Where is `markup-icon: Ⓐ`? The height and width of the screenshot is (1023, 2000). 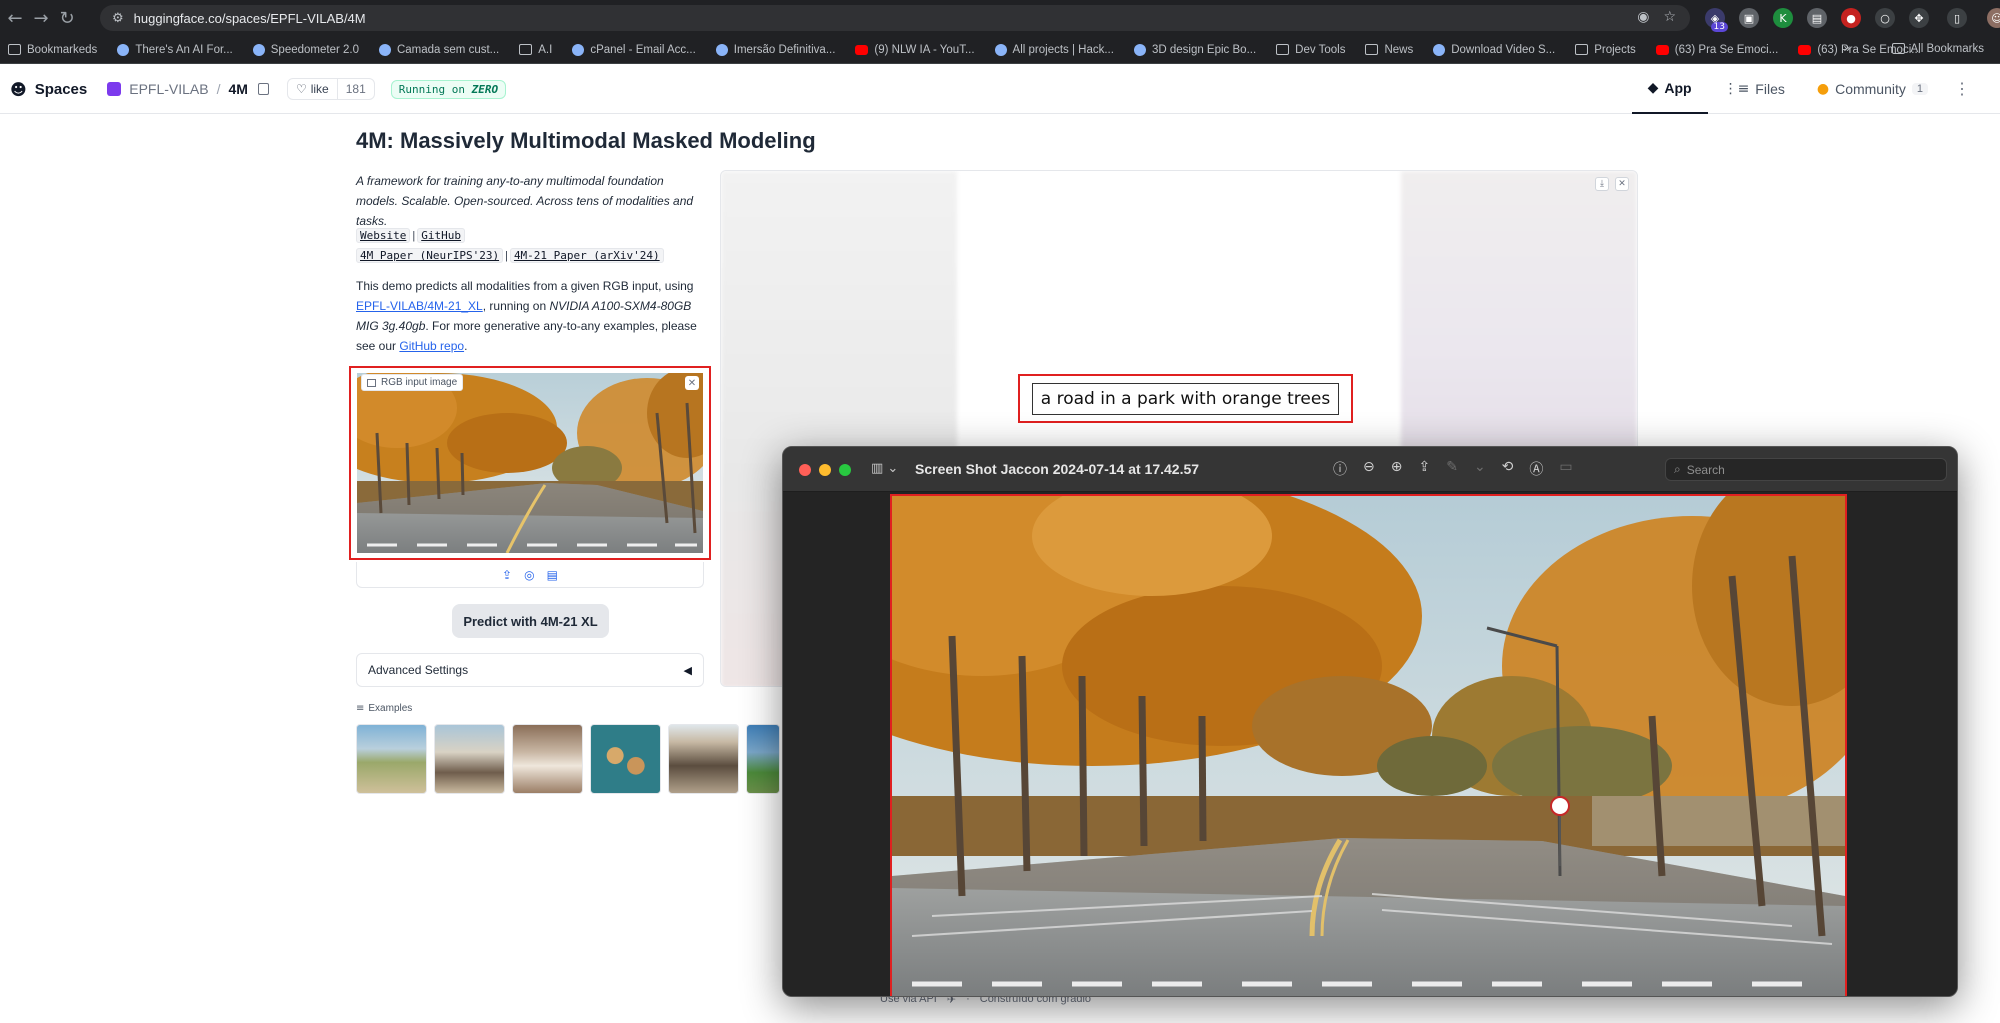 markup-icon: Ⓐ is located at coordinates (1536, 469).